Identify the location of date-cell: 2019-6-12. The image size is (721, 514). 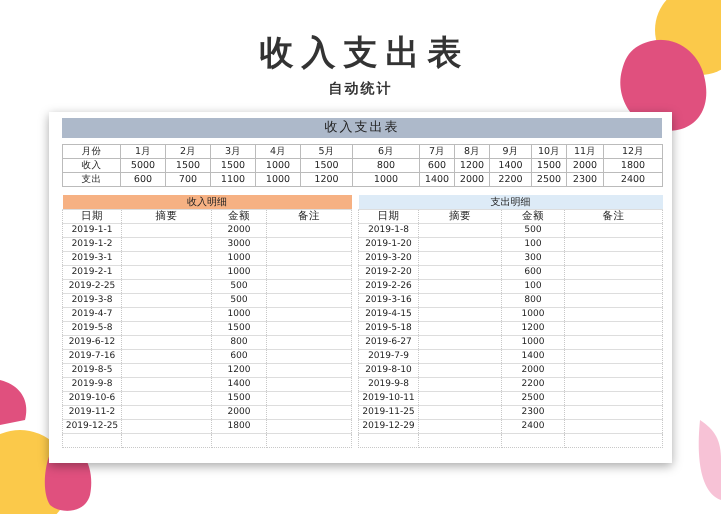
(92, 343).